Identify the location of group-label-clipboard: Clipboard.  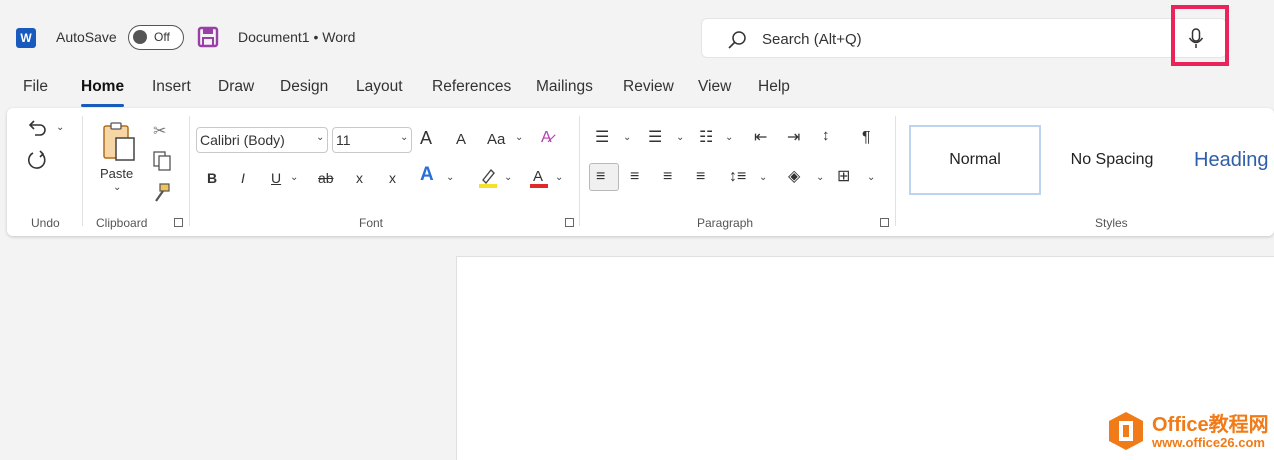
(122, 223).